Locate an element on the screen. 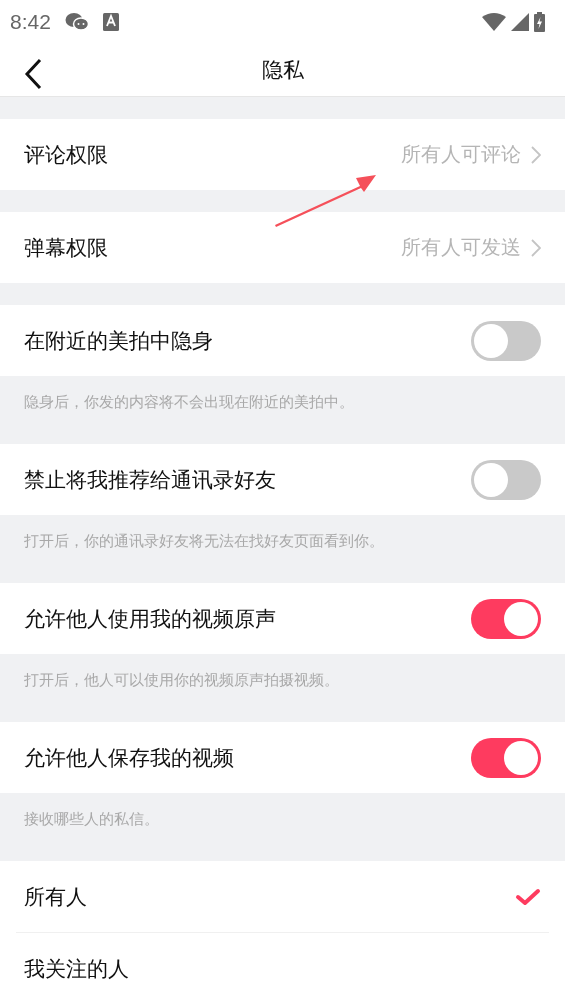  option-row: 所有人 is located at coordinates (282, 897).